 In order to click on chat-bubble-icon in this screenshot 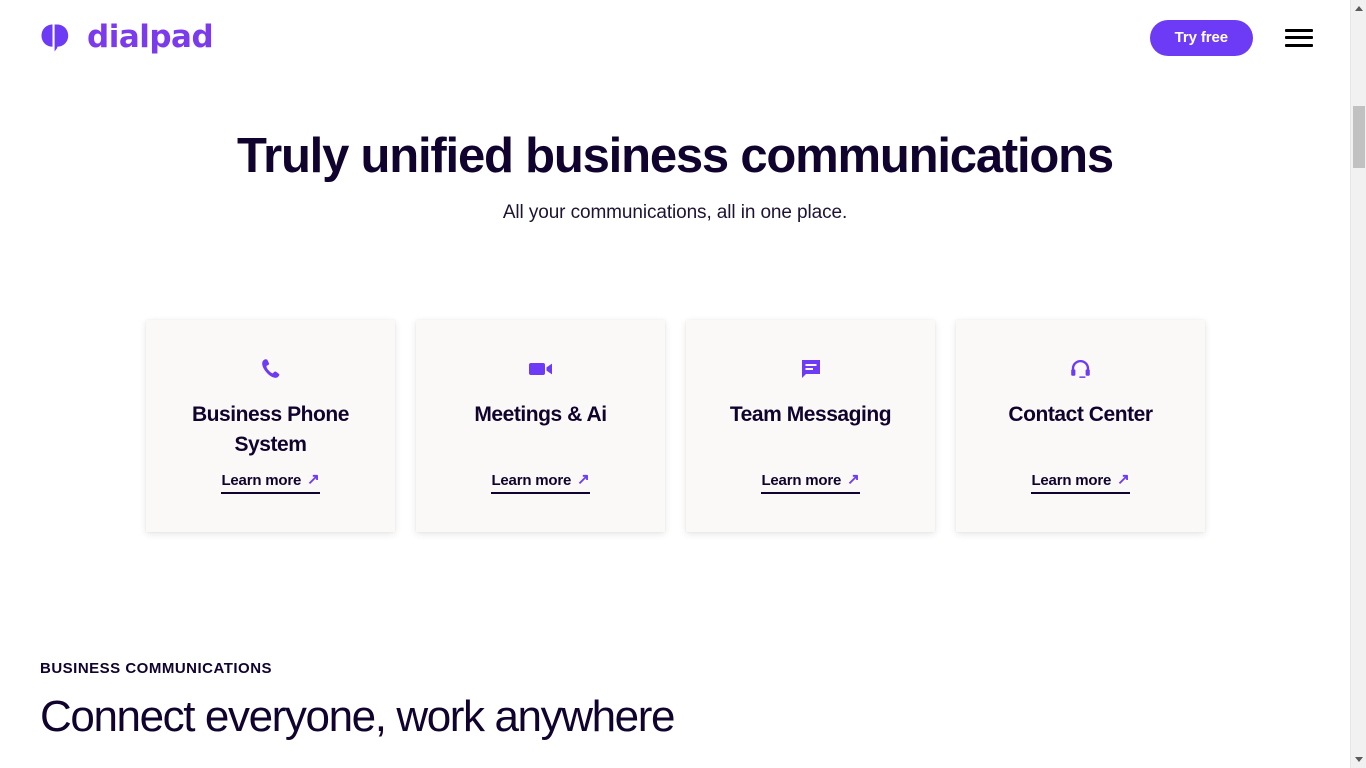, I will do `click(811, 369)`.